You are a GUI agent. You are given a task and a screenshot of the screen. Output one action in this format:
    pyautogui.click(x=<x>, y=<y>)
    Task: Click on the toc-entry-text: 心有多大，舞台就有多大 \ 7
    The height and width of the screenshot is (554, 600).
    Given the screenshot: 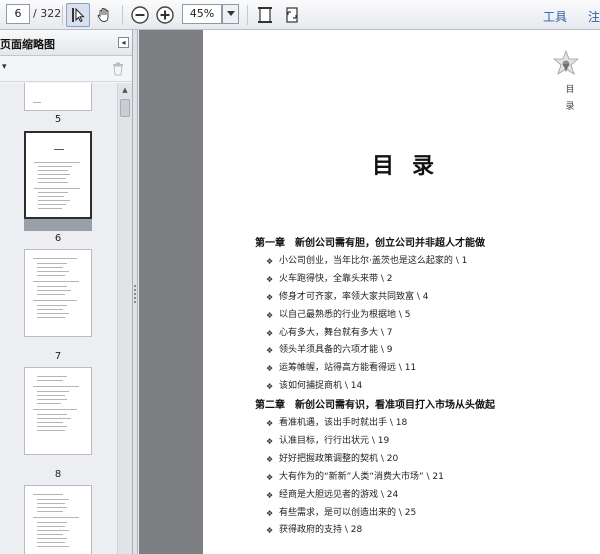 What is the action you would take?
    pyautogui.click(x=336, y=332)
    